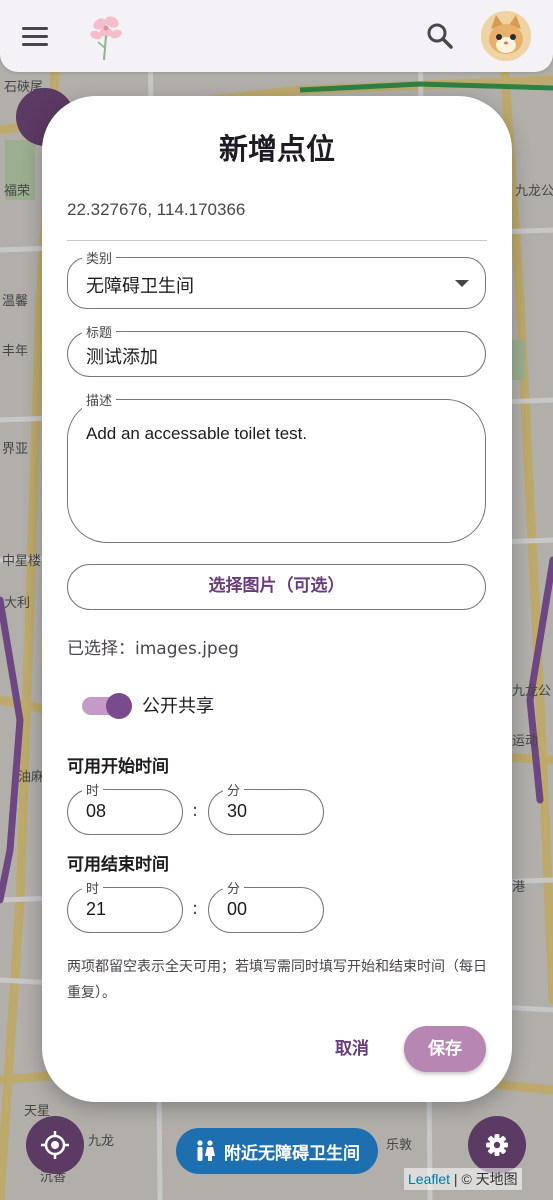  I want to click on title-input: 标题 测试添加, so click(276, 349).